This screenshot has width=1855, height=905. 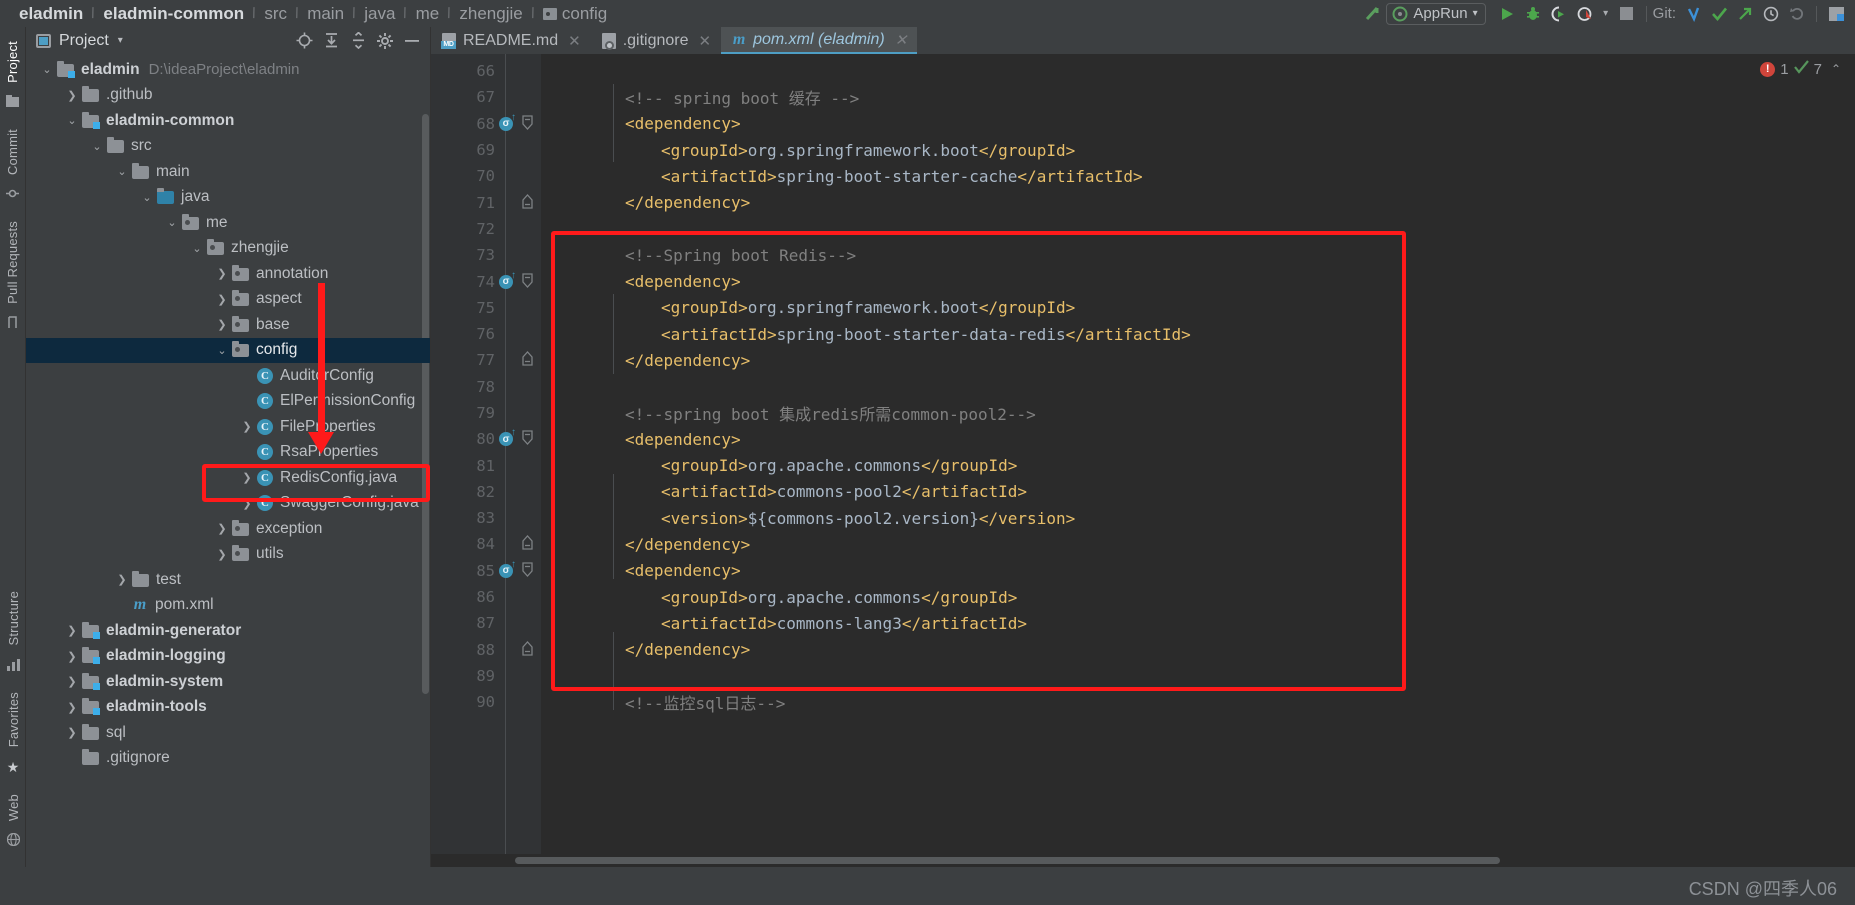 What do you see at coordinates (486, 492) in the screenshot?
I see `gutter-line: 82` at bounding box center [486, 492].